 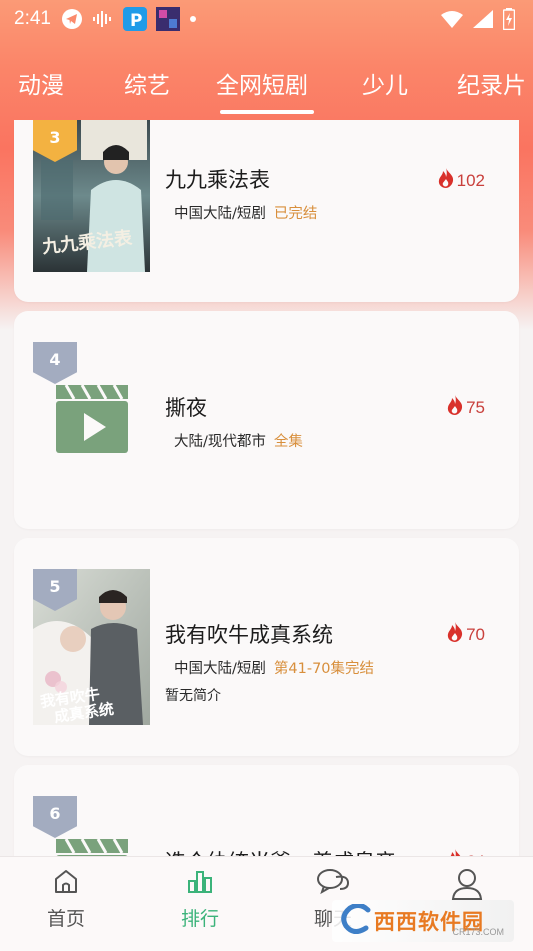 I want to click on item-meta: 中国大陆/短剧 已完结, so click(x=245, y=212).